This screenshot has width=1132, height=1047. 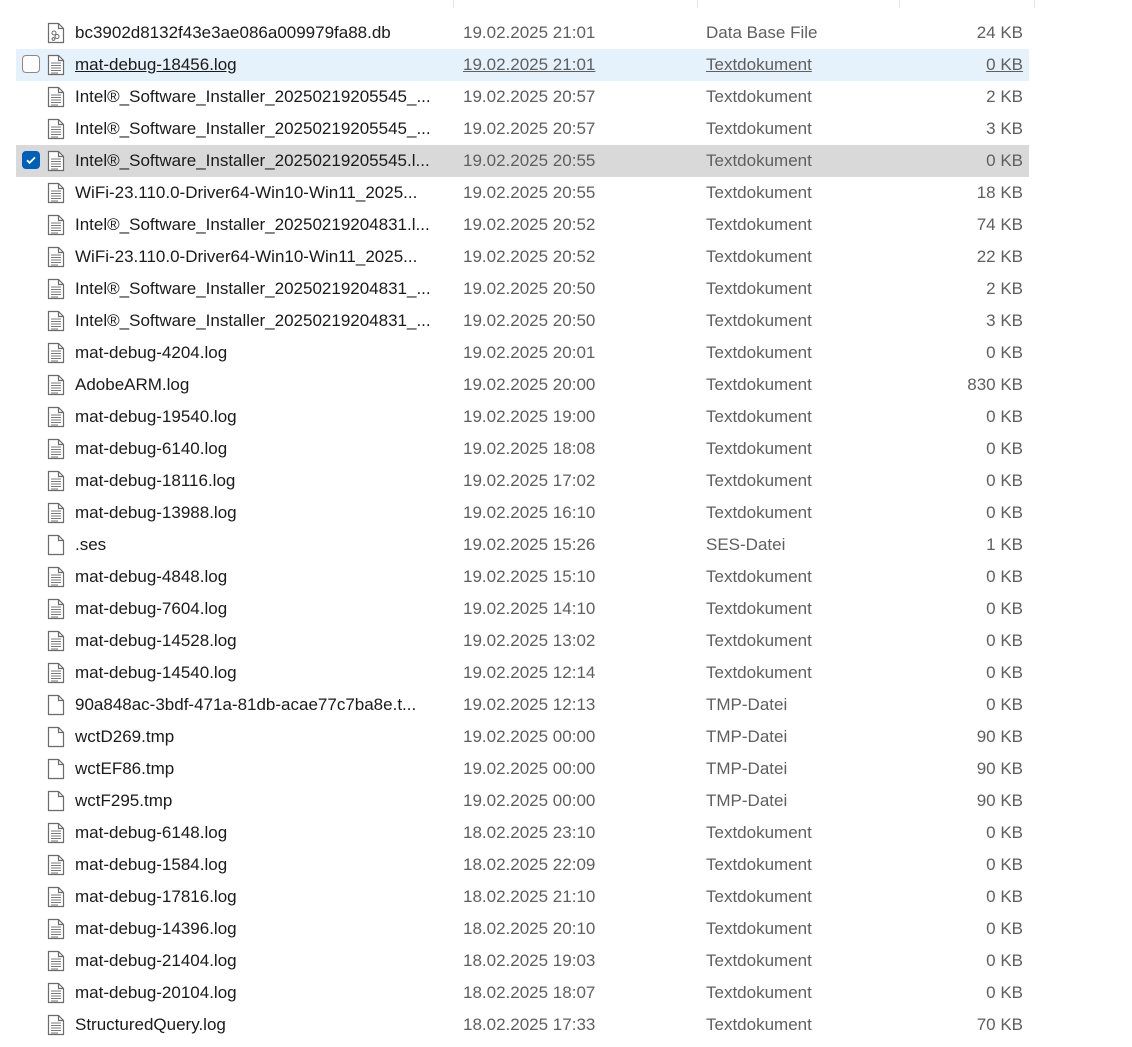 What do you see at coordinates (1004, 96) in the screenshot?
I see `file-size: 2 KB` at bounding box center [1004, 96].